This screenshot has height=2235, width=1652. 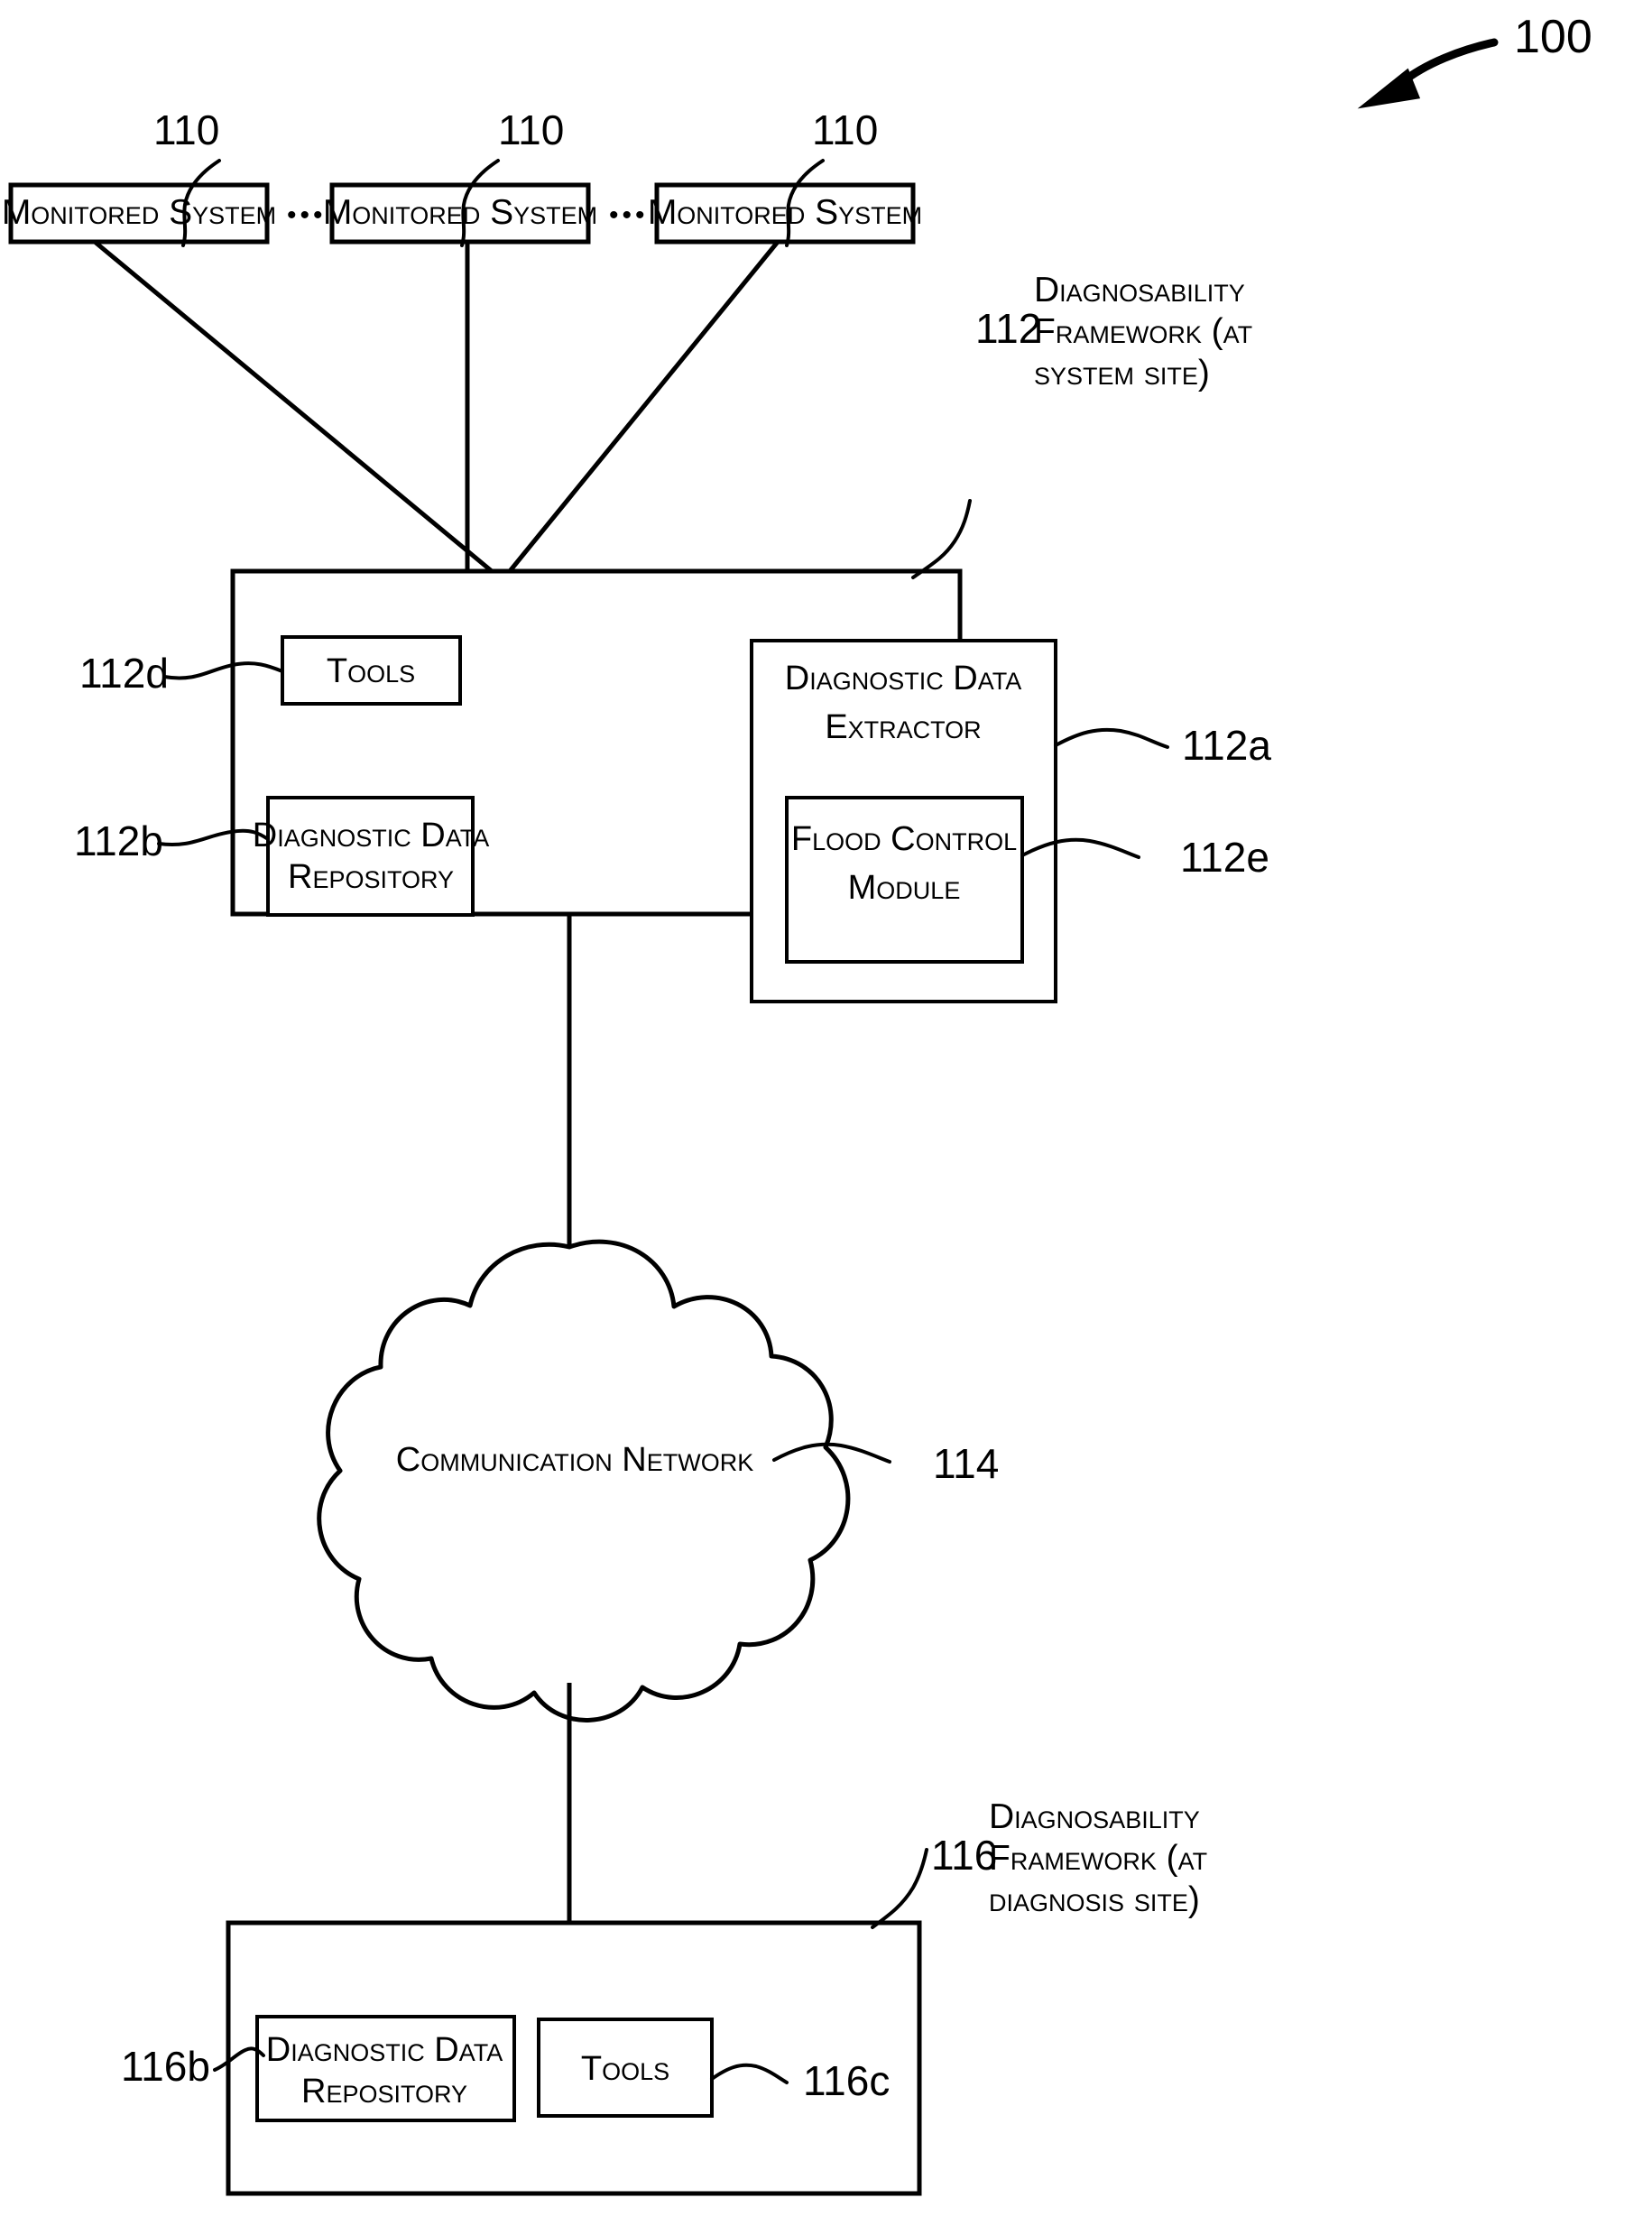 I want to click on flood-control-label-line1: Flood Control, so click(x=904, y=839).